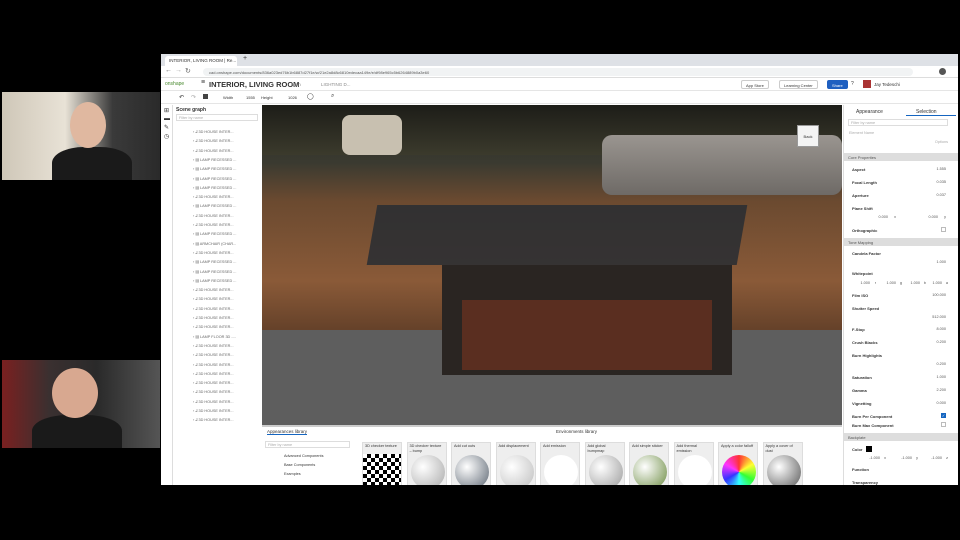 This screenshot has width=960, height=540. I want to click on clock-icon: ◷, so click(166, 136).